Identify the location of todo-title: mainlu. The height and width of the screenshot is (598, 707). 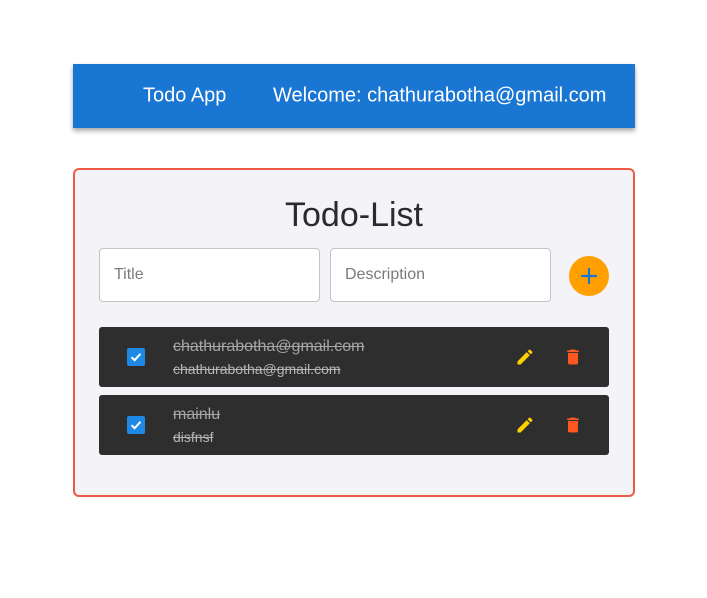
(197, 414).